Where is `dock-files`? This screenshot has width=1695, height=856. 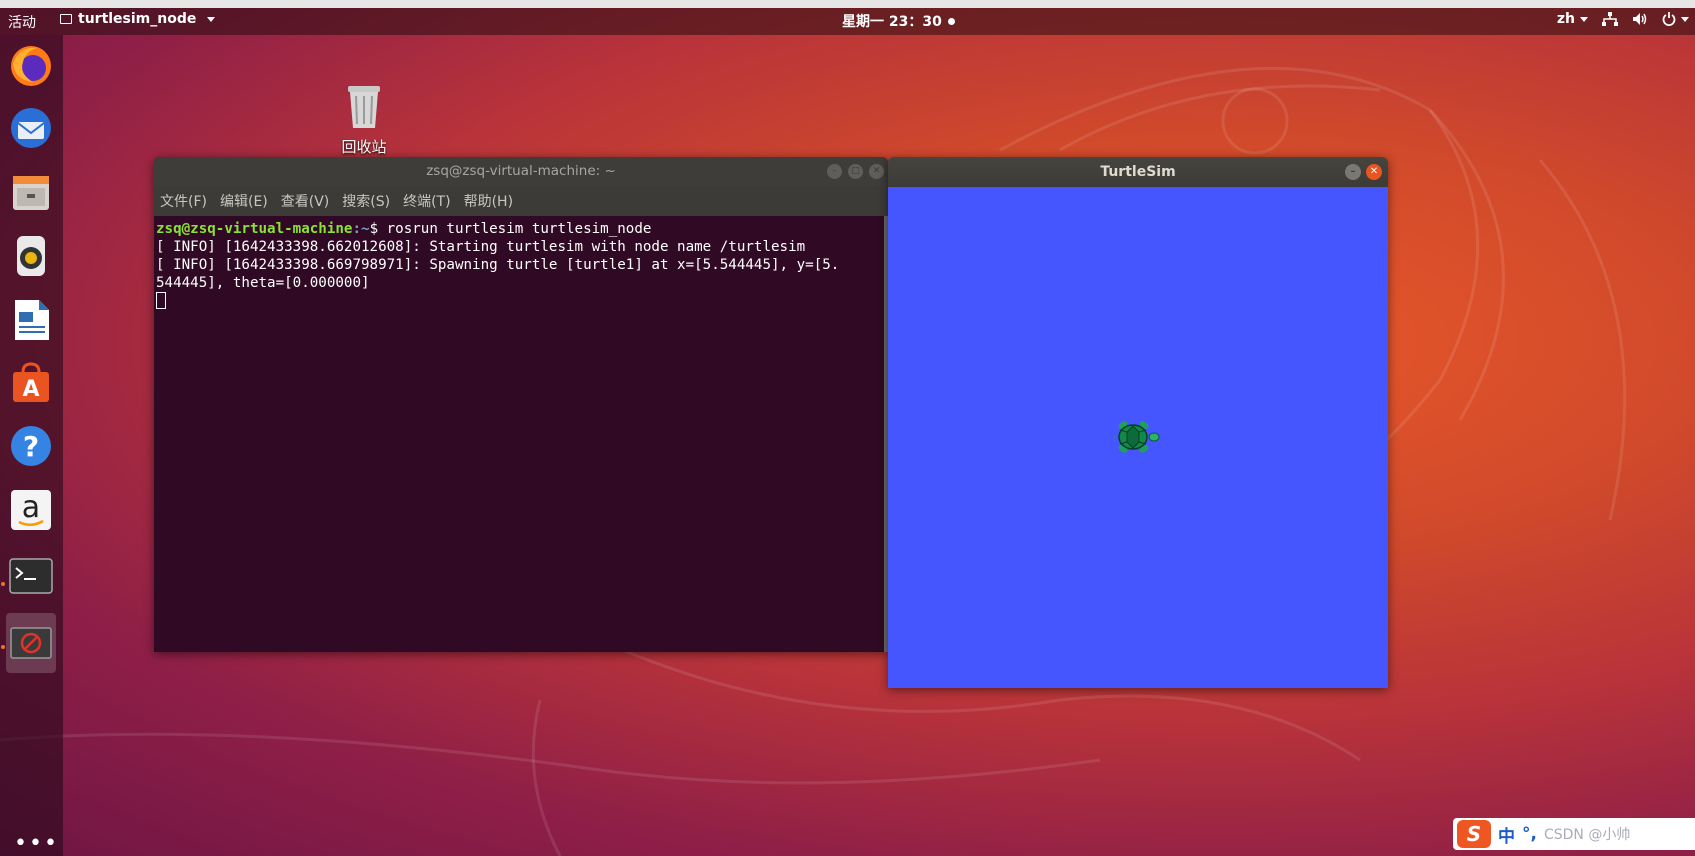 dock-files is located at coordinates (31, 192).